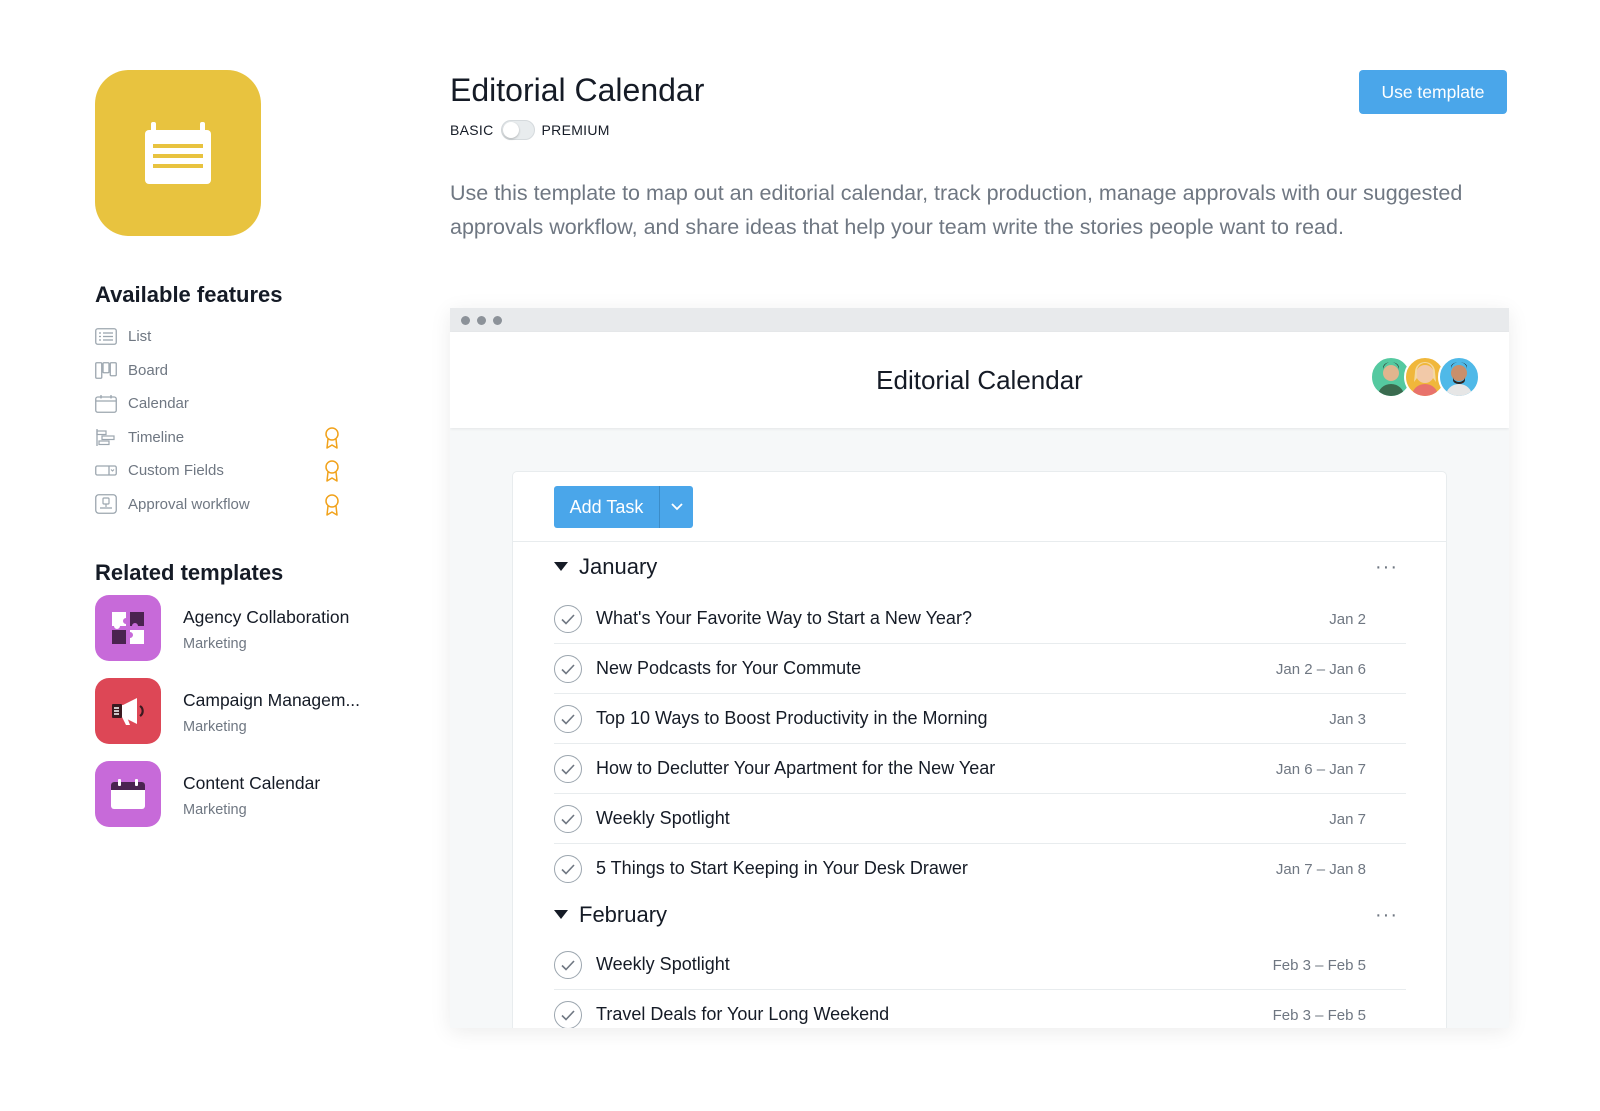  I want to click on feature-label: Custom Fields, so click(176, 471).